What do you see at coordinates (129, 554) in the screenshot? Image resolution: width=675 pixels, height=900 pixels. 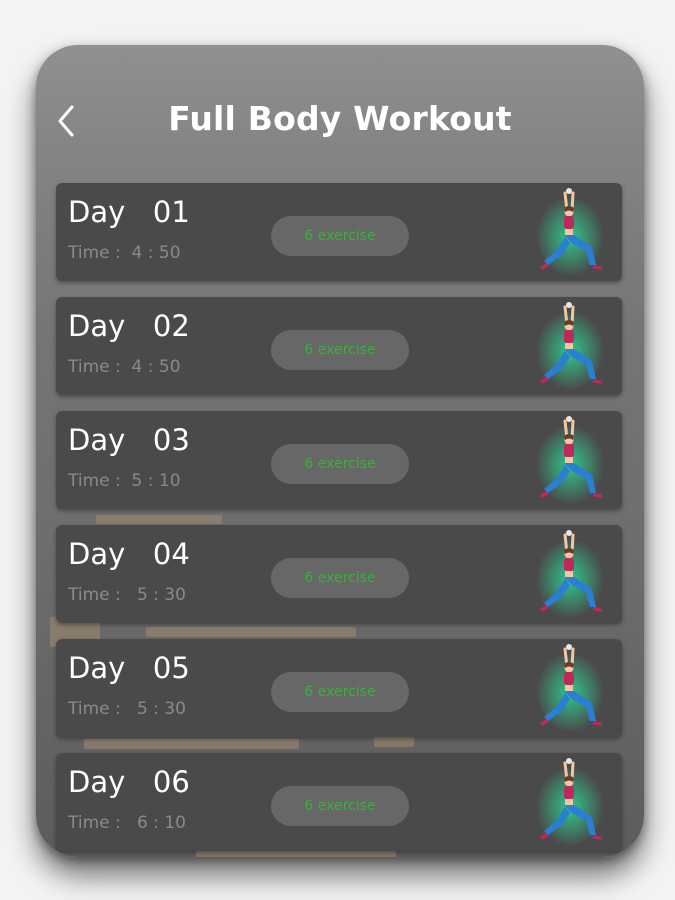 I see `day-title: Day 04` at bounding box center [129, 554].